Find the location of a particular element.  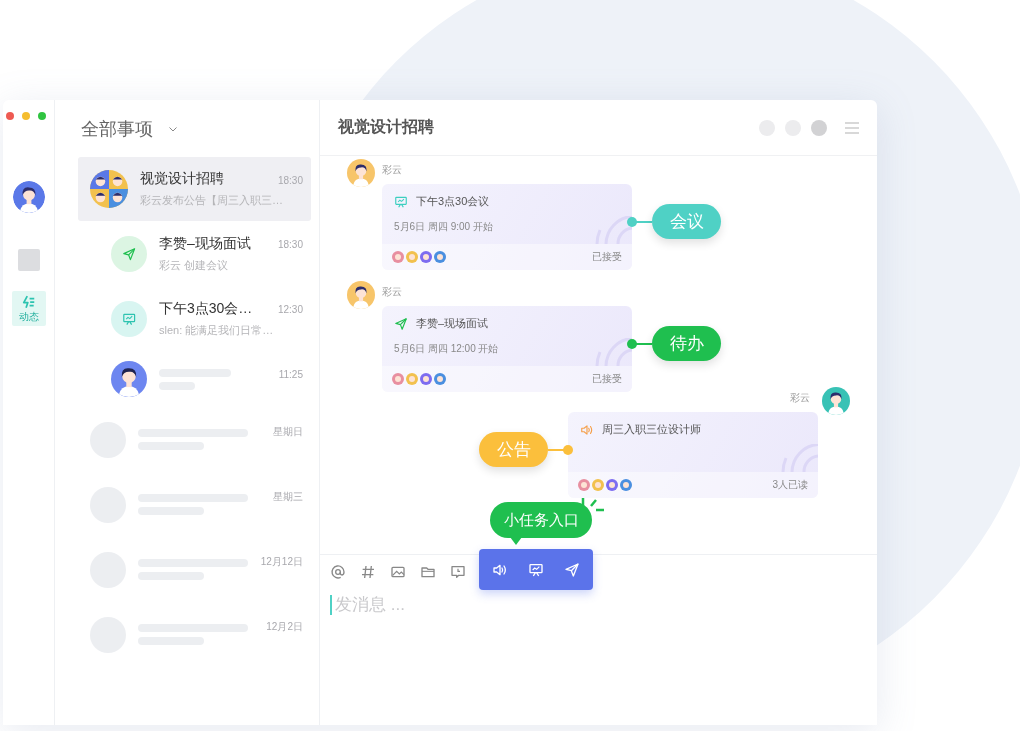

circle-icon is located at coordinates (819, 127).